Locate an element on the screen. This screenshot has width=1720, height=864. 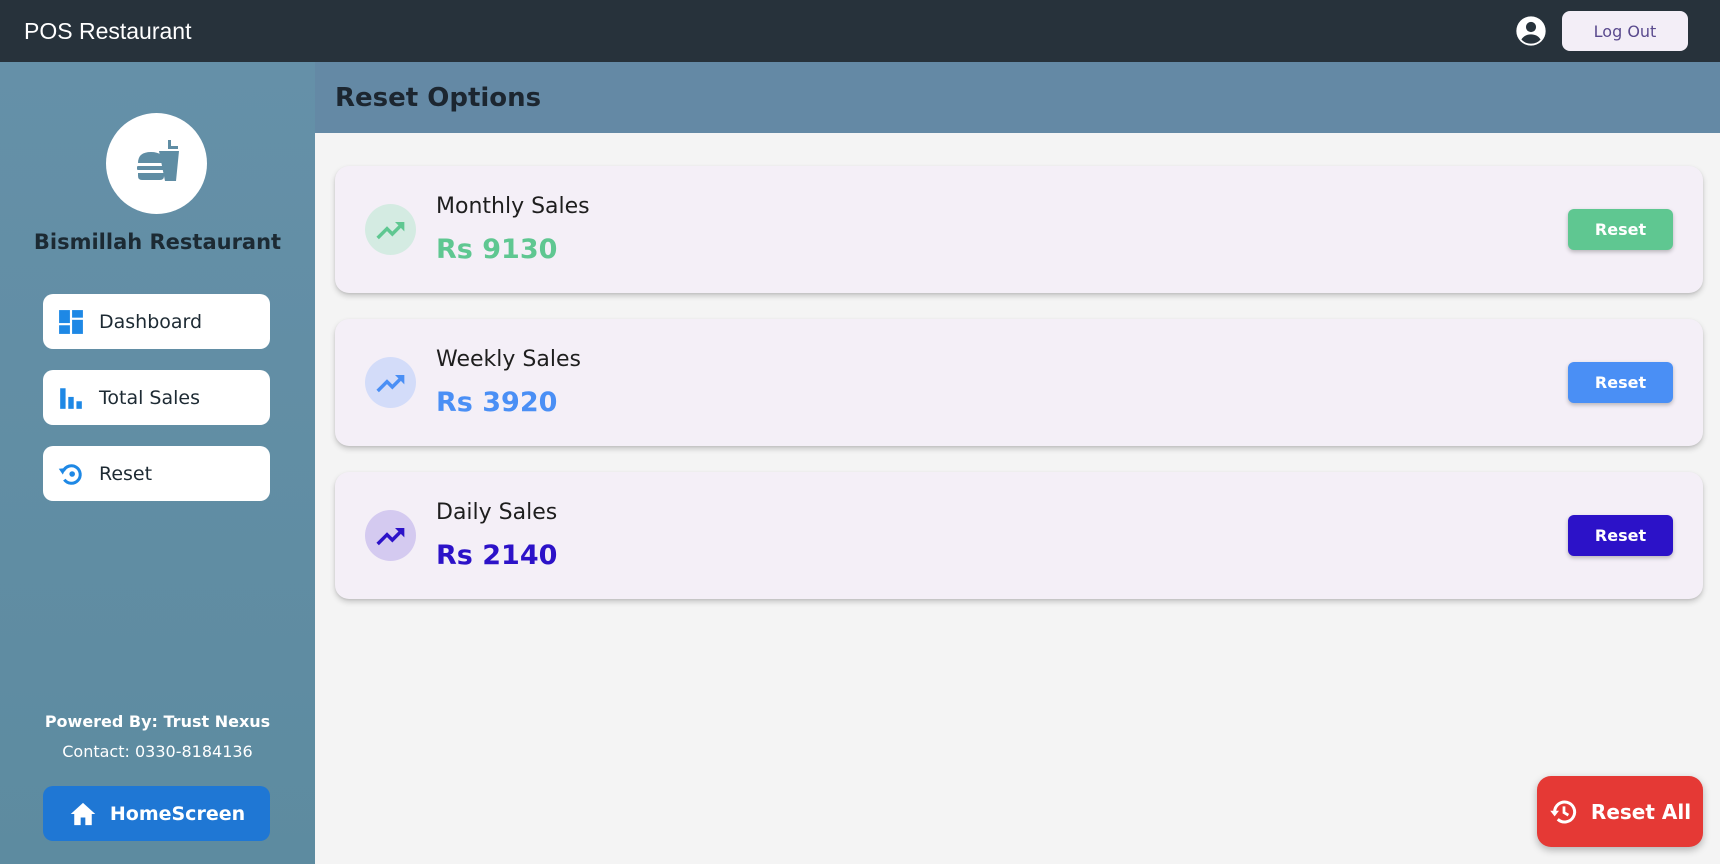
sidebar-item-label: Total Sales is located at coordinates (149, 397).